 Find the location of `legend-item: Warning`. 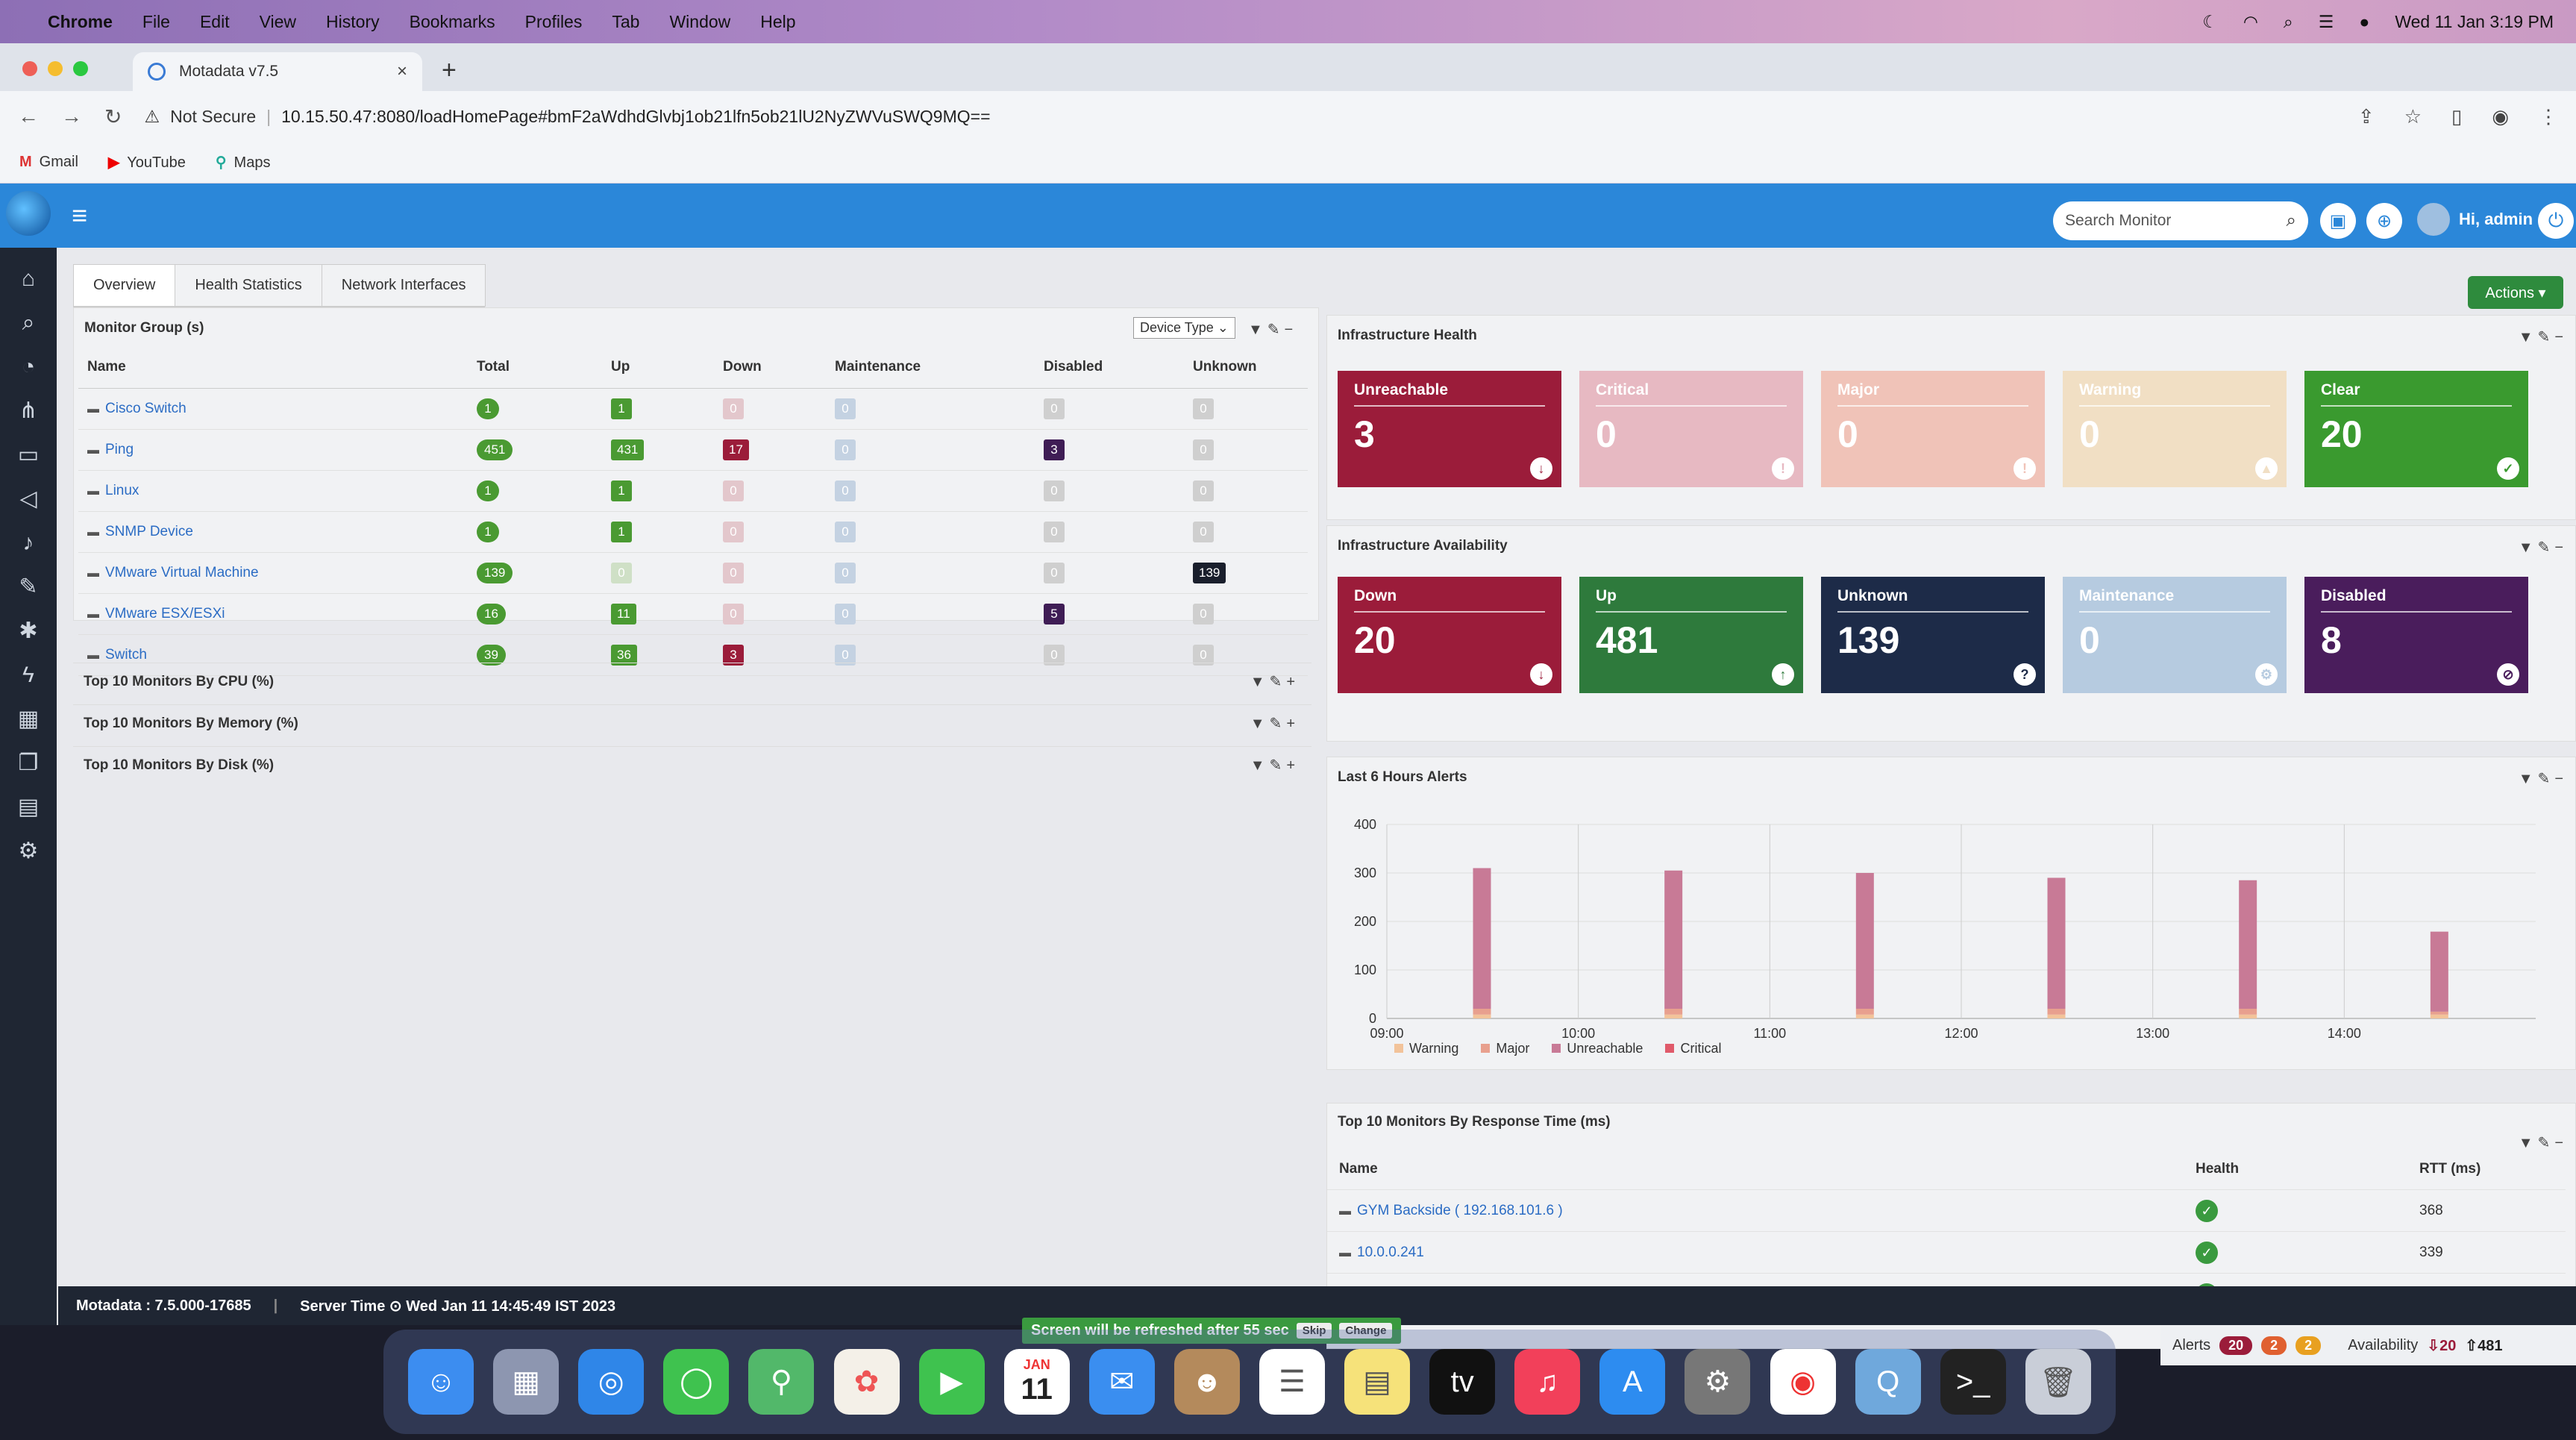

legend-item: Warning is located at coordinates (1426, 1048).